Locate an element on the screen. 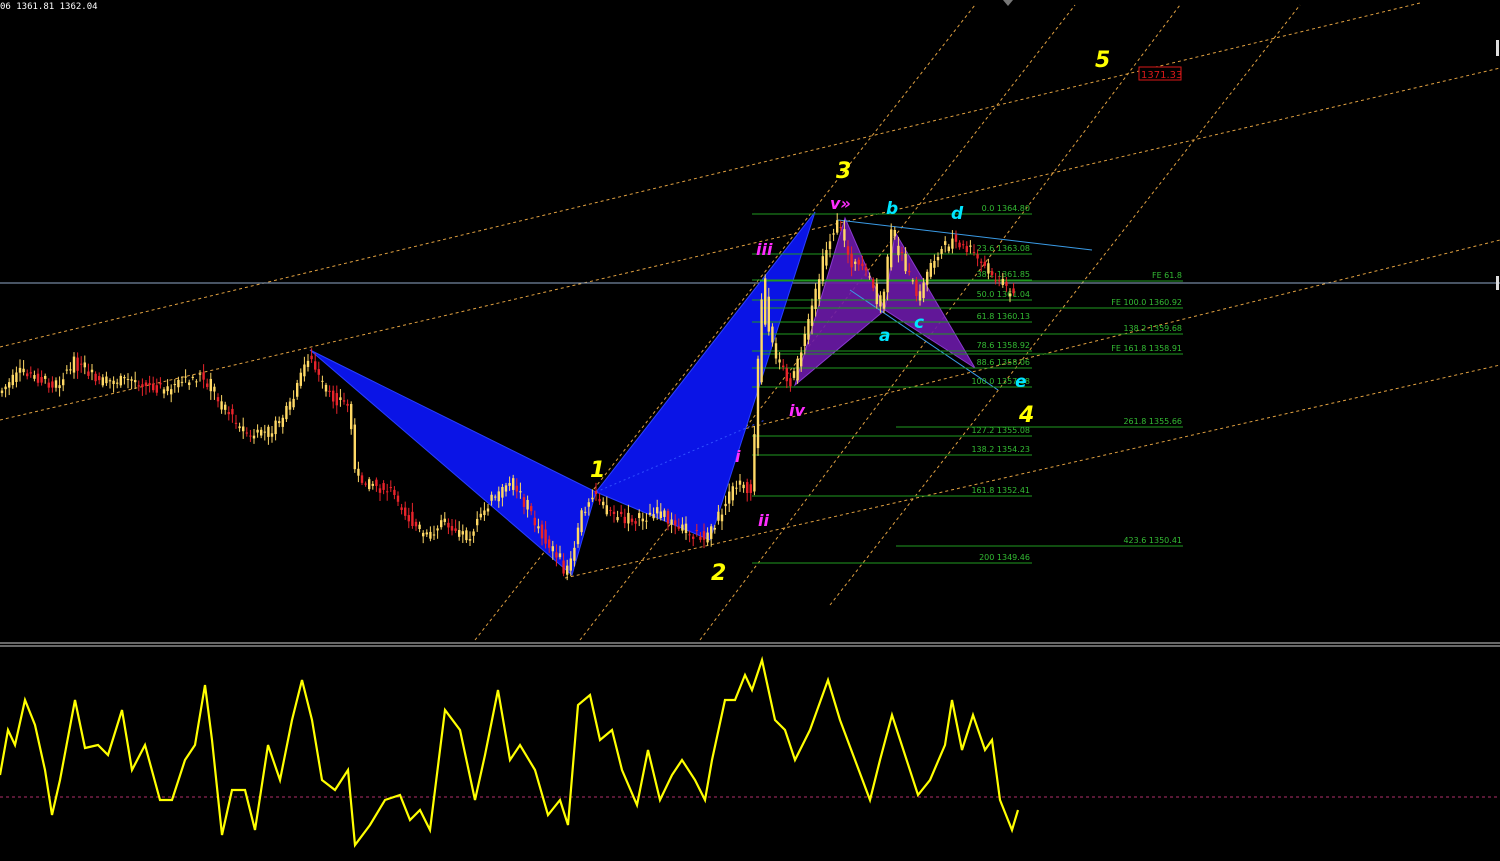 The height and width of the screenshot is (861, 1500). wave-label-i: i is located at coordinates (738, 456).